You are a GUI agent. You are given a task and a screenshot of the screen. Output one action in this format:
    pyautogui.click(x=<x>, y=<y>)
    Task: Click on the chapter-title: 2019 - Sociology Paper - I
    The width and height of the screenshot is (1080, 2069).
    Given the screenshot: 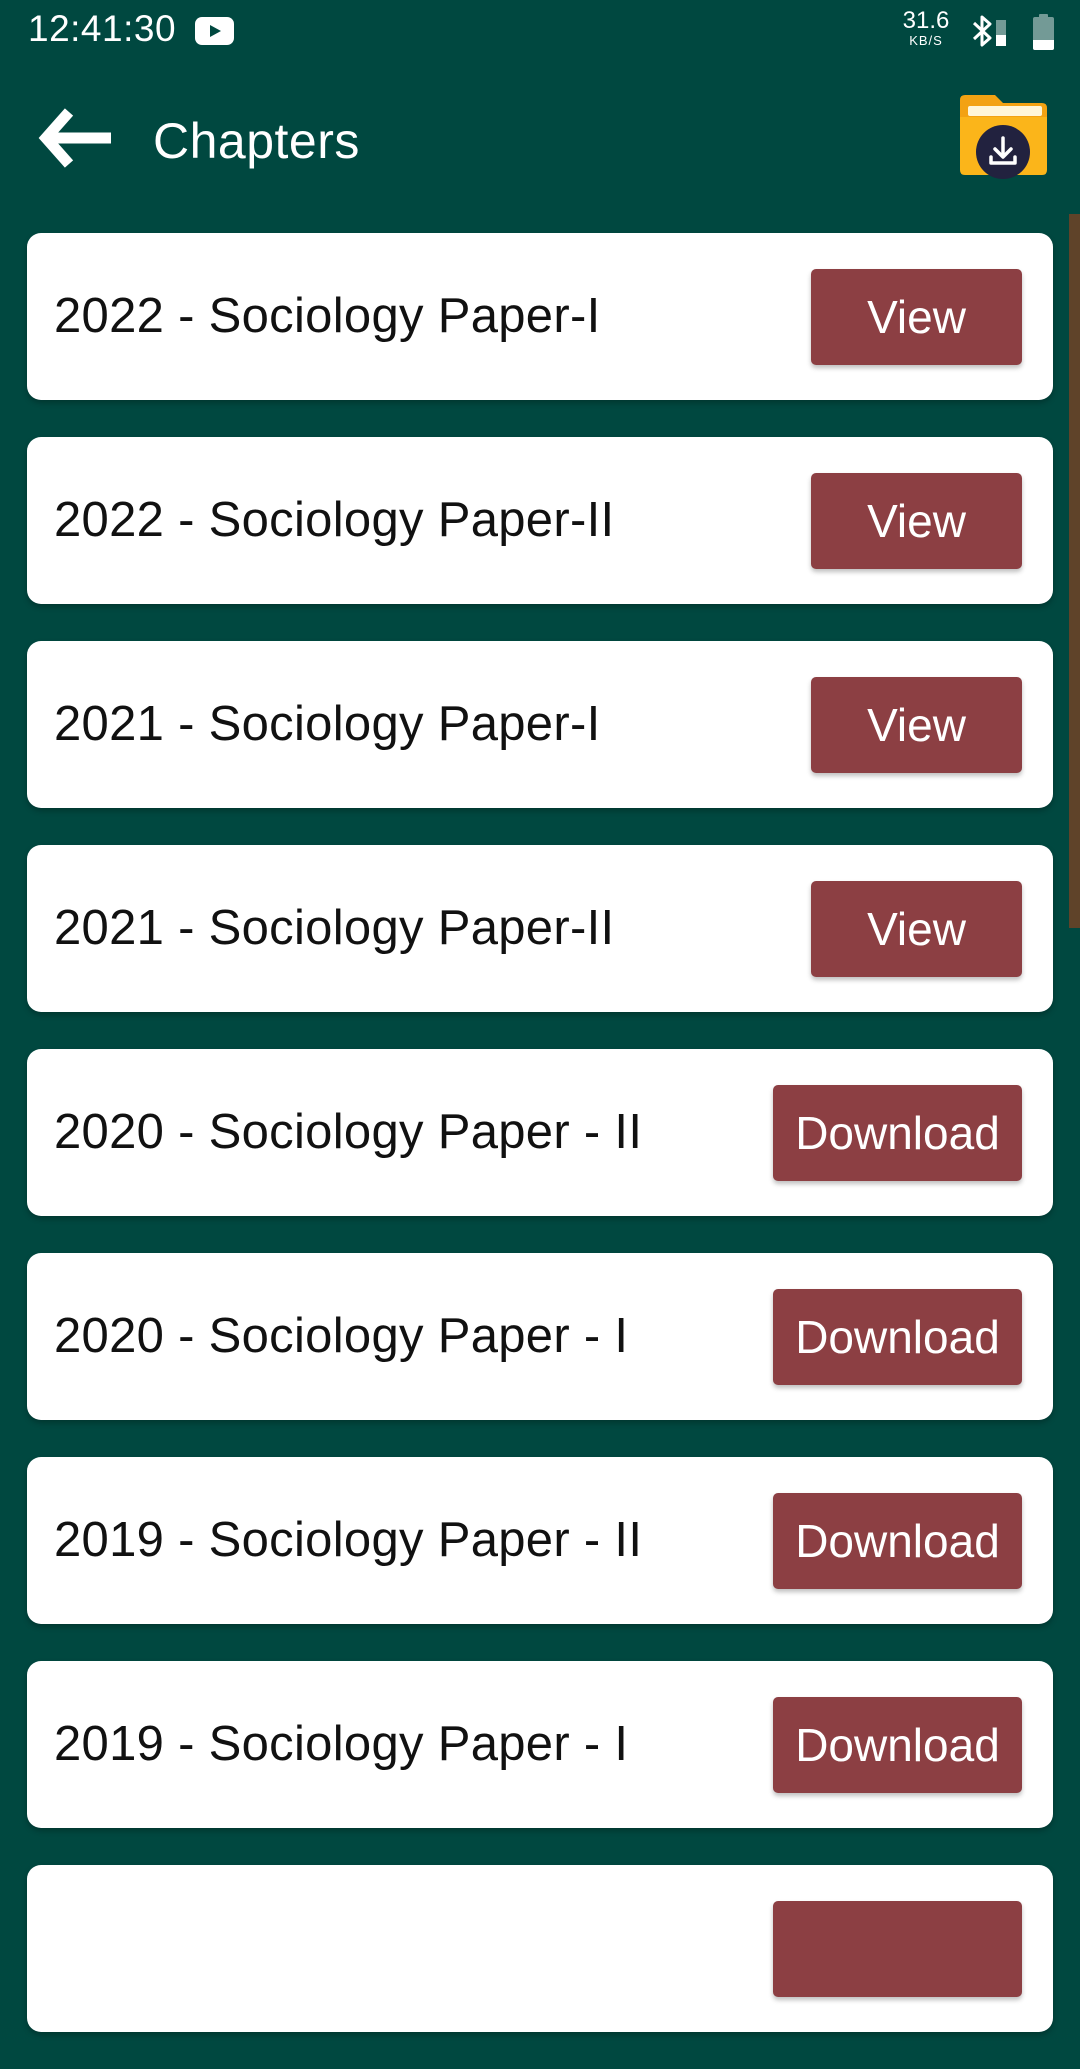 What is the action you would take?
    pyautogui.click(x=341, y=1744)
    